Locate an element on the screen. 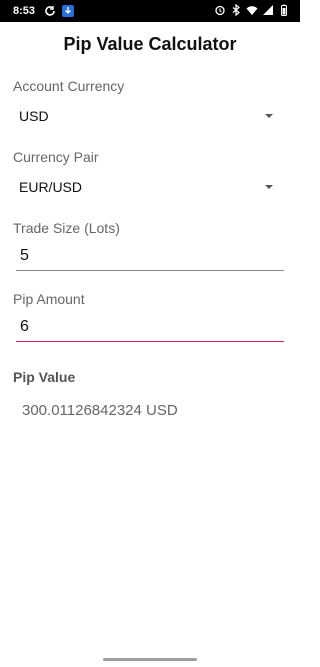 The width and height of the screenshot is (320, 667). gesture-nav-handle is located at coordinates (150, 659).